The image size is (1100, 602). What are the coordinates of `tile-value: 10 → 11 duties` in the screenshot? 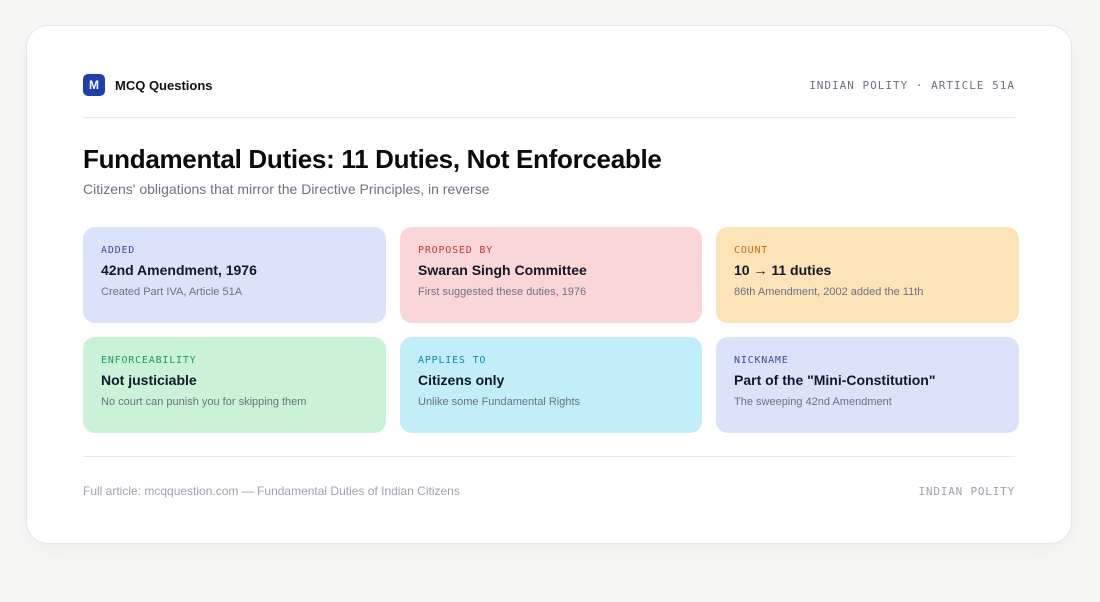 It's located at (783, 270).